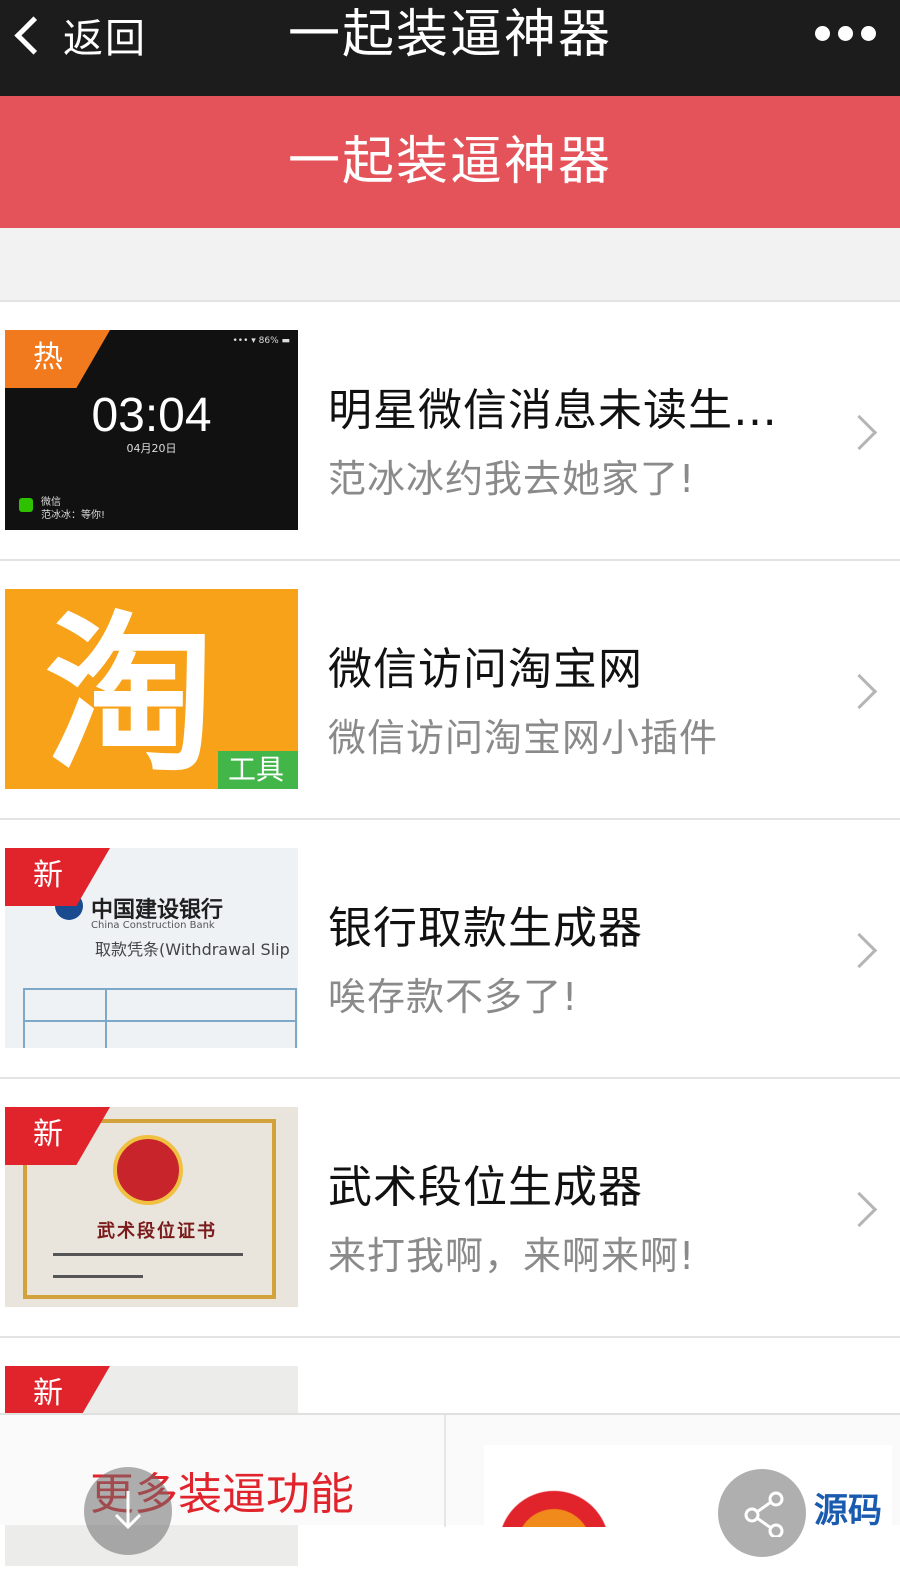 This screenshot has width=900, height=1595. I want to click on download-button, so click(128, 1511).